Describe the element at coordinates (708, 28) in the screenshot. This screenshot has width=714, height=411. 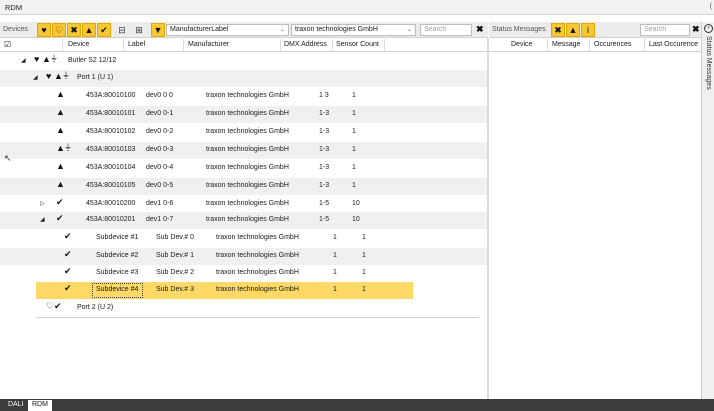
I see `collapse-panel-icon: ›` at that location.